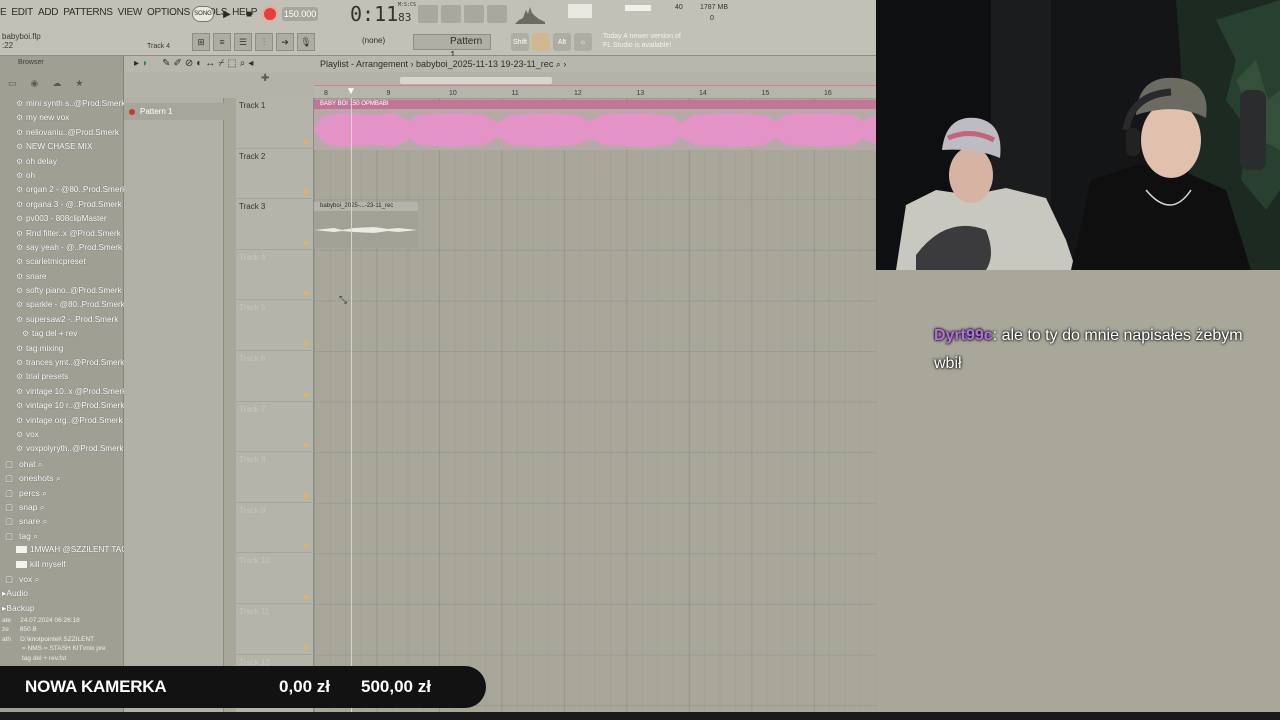  What do you see at coordinates (62, 536) in the screenshot?
I see `browser-item-folder: ▢ tag ⌕` at bounding box center [62, 536].